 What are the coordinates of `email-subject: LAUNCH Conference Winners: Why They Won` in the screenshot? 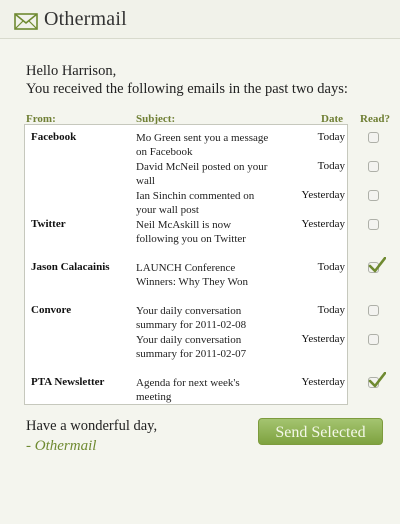 It's located at (192, 275).